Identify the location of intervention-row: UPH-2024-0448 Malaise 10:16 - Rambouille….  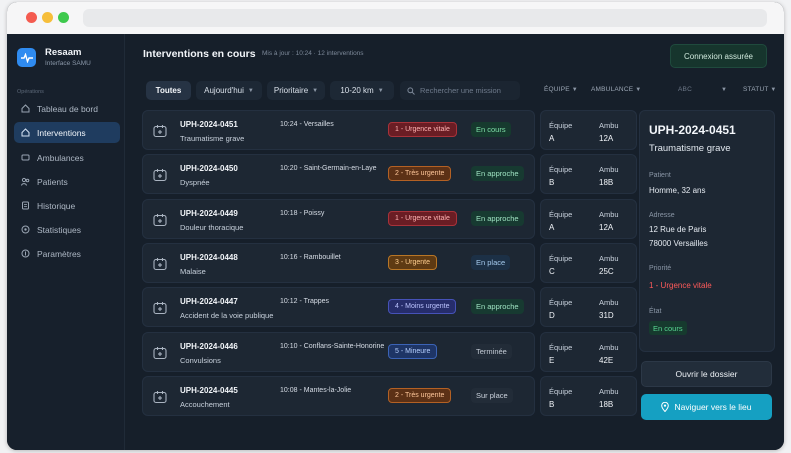
(338, 262).